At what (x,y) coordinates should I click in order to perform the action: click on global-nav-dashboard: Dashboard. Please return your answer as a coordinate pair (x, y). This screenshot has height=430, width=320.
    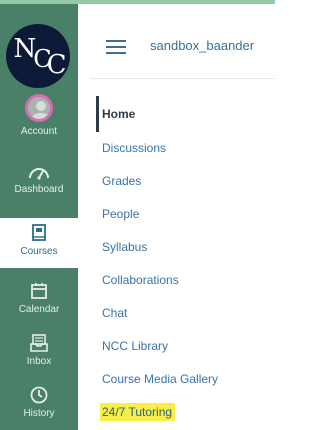
    Looking at the image, I should click on (39, 179).